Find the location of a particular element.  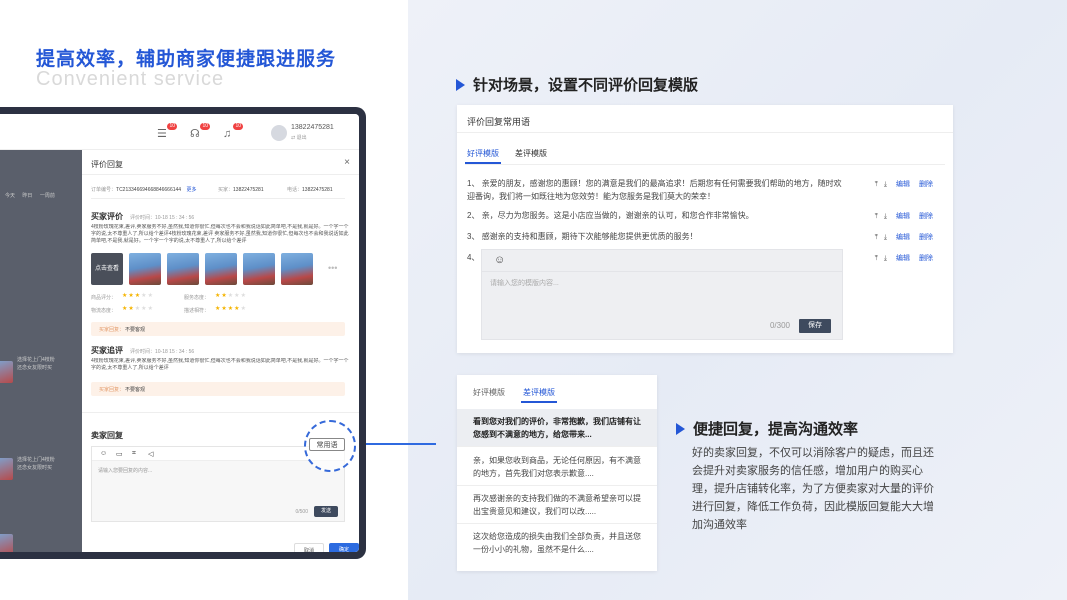

view-photos-button: 点击查看 is located at coordinates (107, 269).